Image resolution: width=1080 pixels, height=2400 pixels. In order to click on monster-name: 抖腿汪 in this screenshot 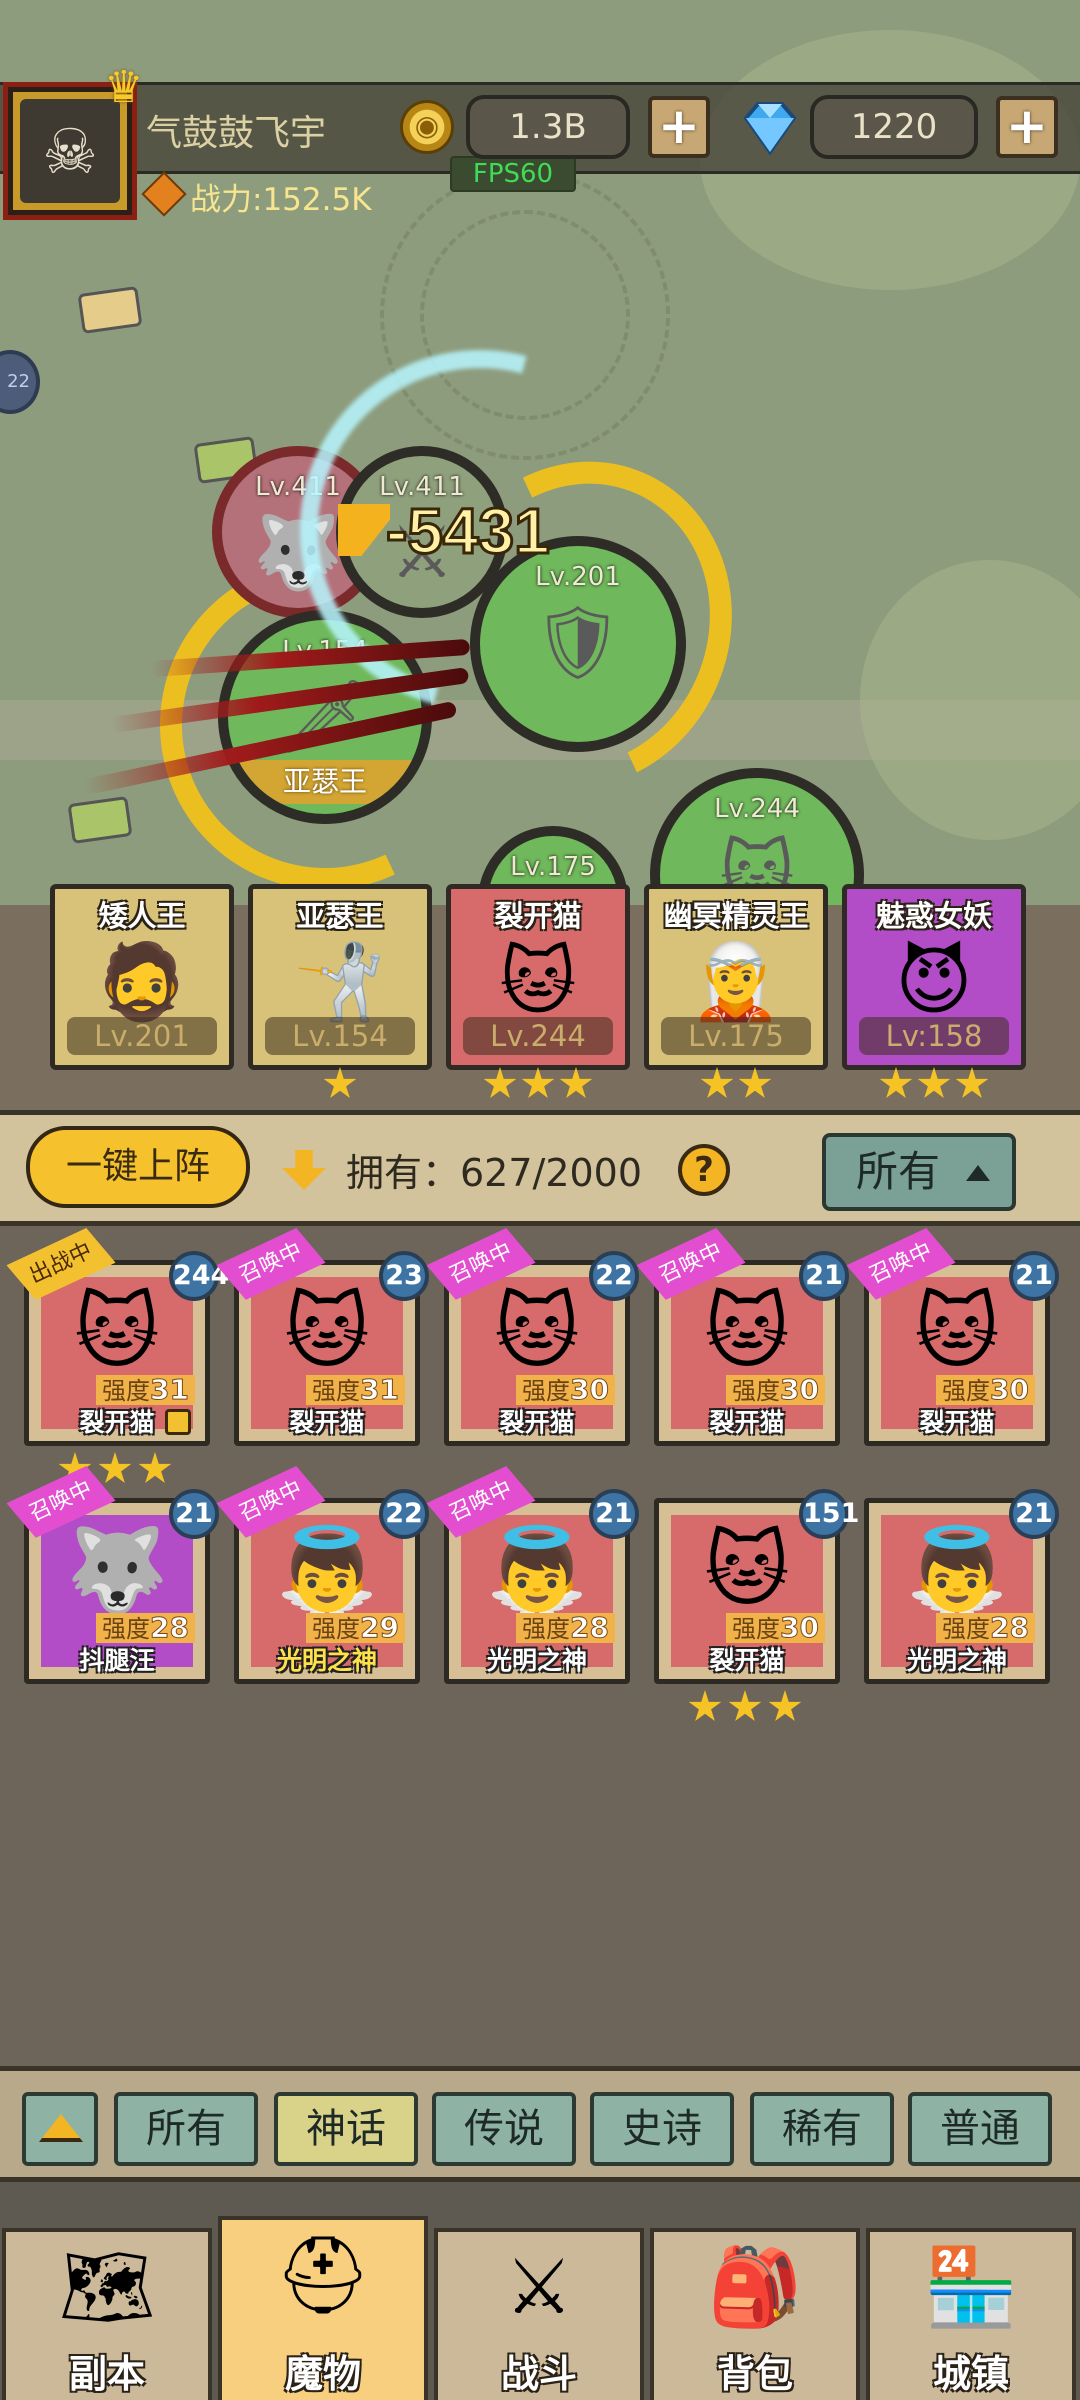, I will do `click(117, 1660)`.